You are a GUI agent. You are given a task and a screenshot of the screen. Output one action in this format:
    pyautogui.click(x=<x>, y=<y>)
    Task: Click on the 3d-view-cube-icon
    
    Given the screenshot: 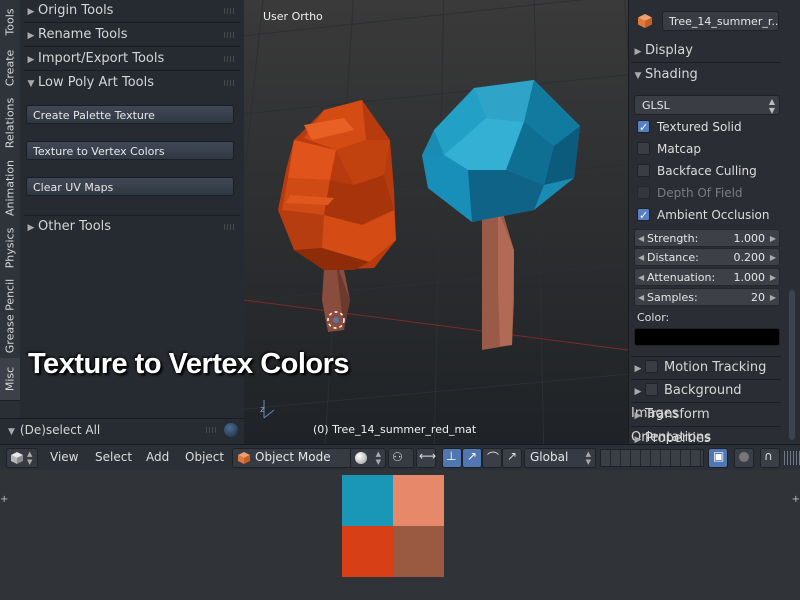 What is the action you would take?
    pyautogui.click(x=17, y=458)
    